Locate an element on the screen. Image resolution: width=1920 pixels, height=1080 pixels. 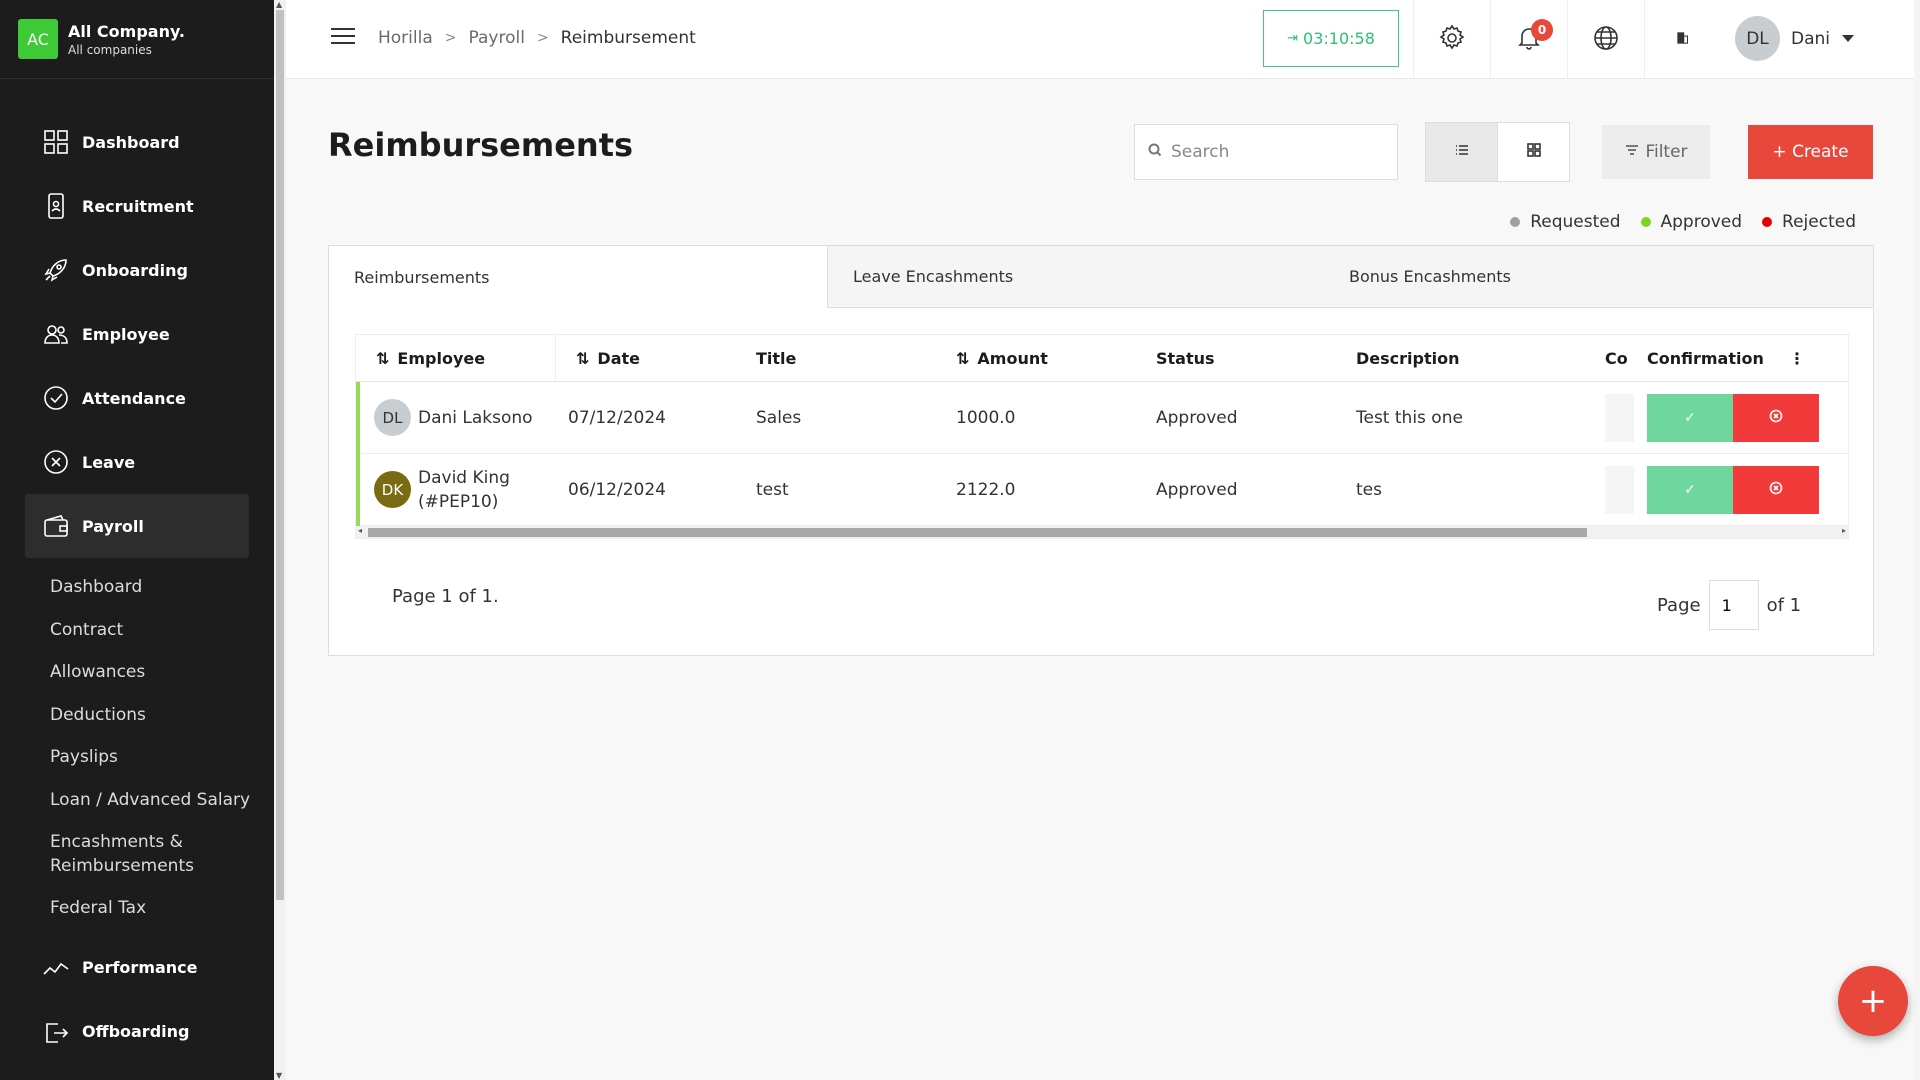
scroll-down-icon: ▼ is located at coordinates (279, 1075).